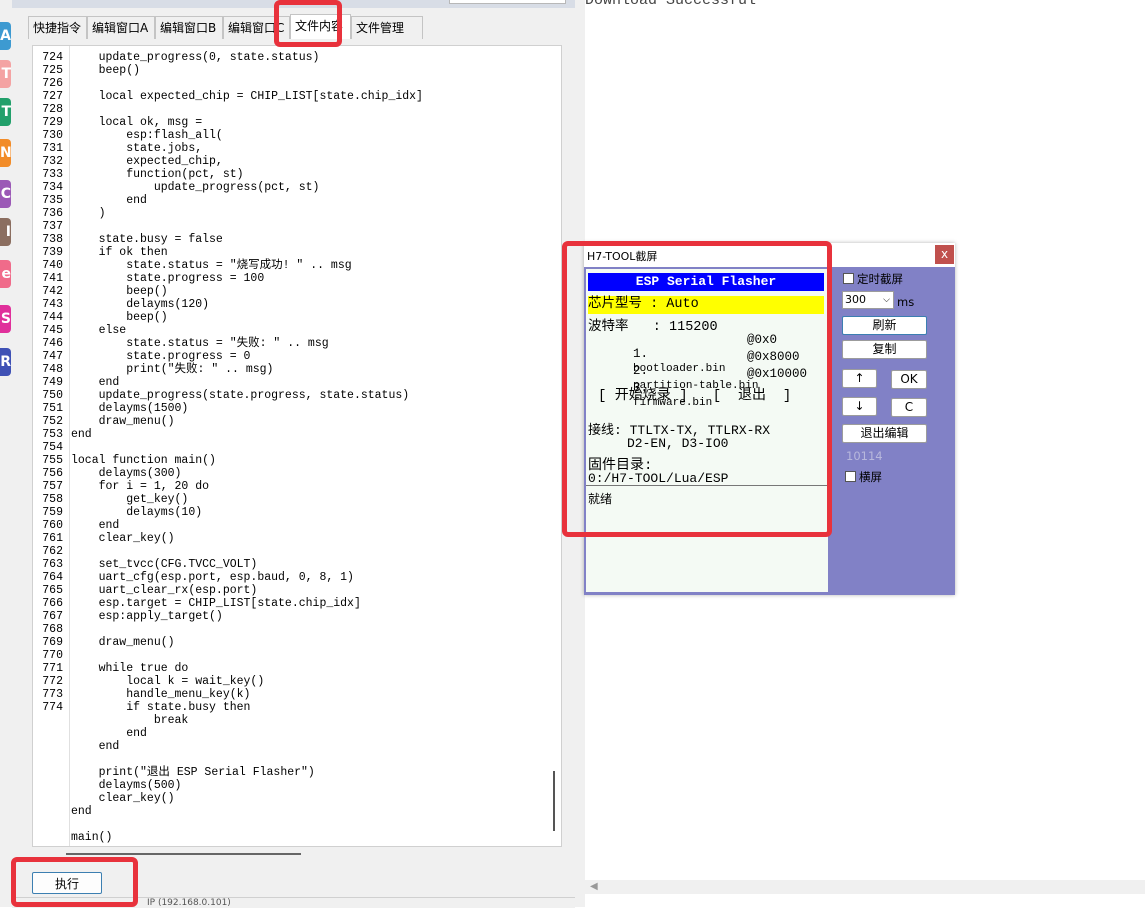  What do you see at coordinates (773, 357) in the screenshot?
I see `file-2-addr: @0x8000` at bounding box center [773, 357].